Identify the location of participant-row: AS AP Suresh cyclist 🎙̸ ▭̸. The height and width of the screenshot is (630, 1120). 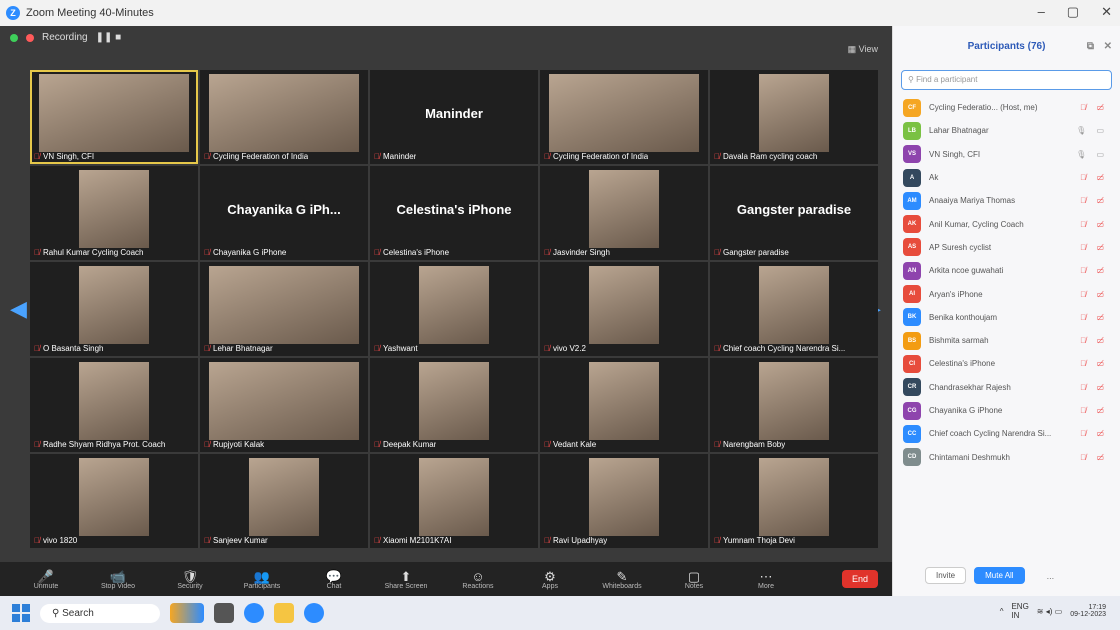
(1006, 247).